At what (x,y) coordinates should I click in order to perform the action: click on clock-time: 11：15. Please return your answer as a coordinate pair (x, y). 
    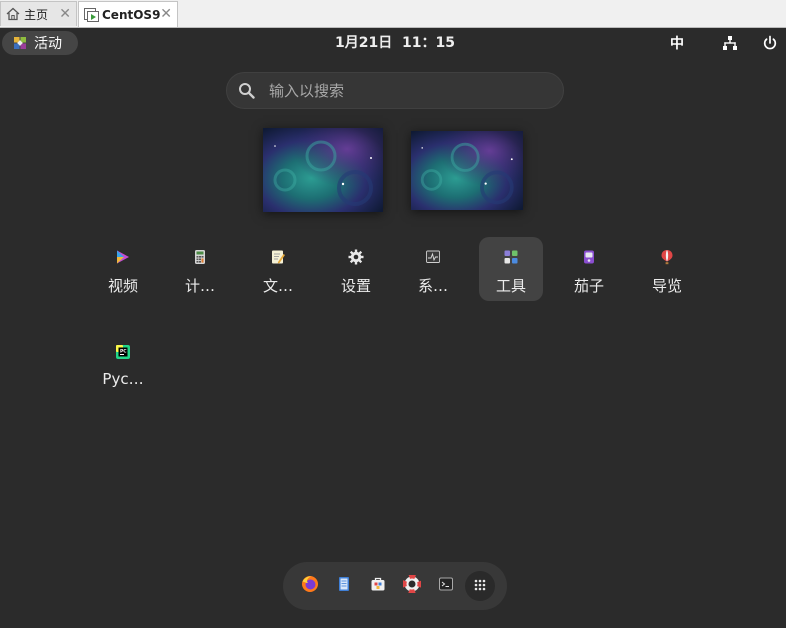
    Looking at the image, I should click on (428, 43).